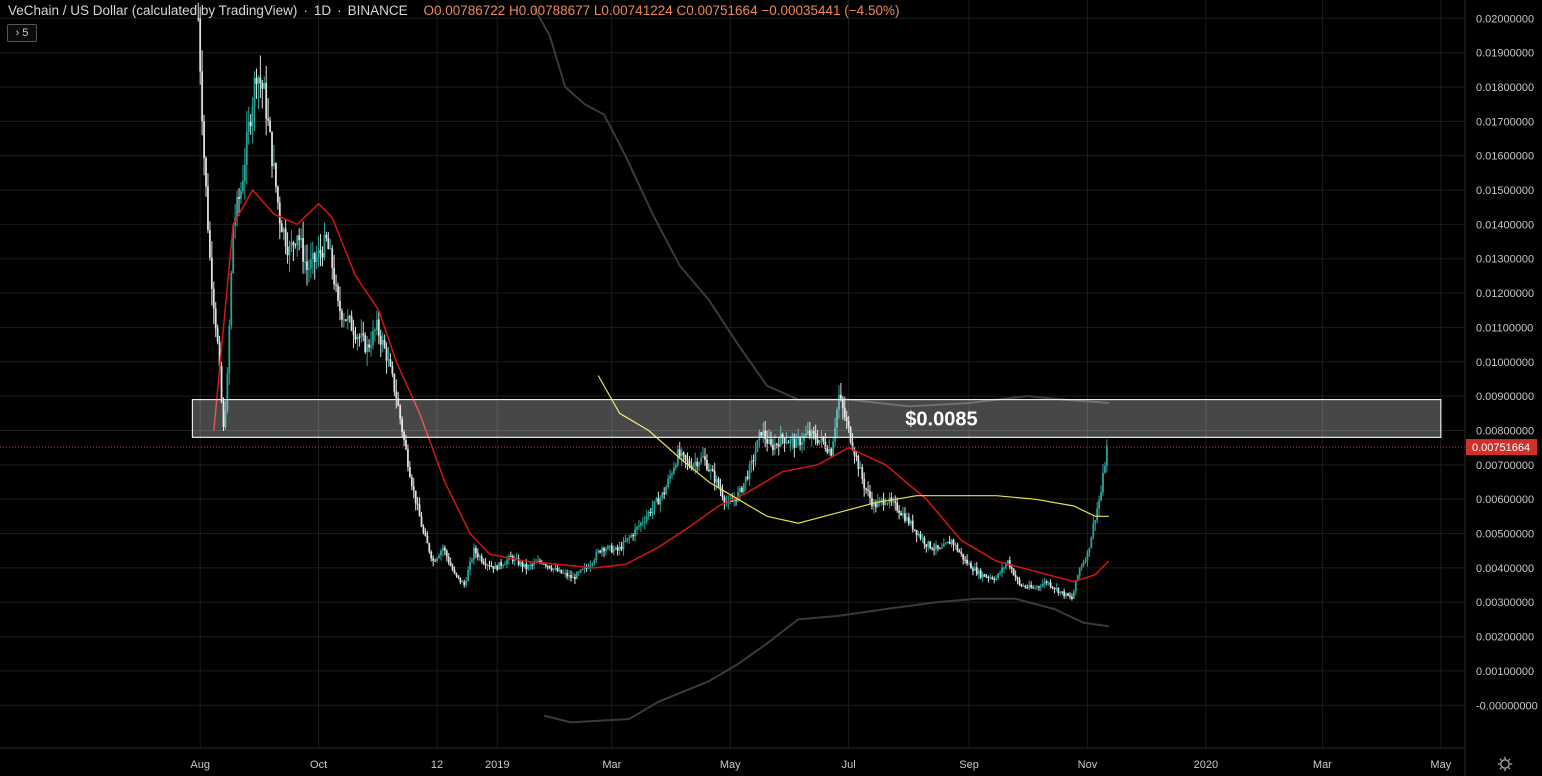 This screenshot has height=776, width=1542. What do you see at coordinates (22, 33) in the screenshot?
I see `hidden-indicators-button: › 5` at bounding box center [22, 33].